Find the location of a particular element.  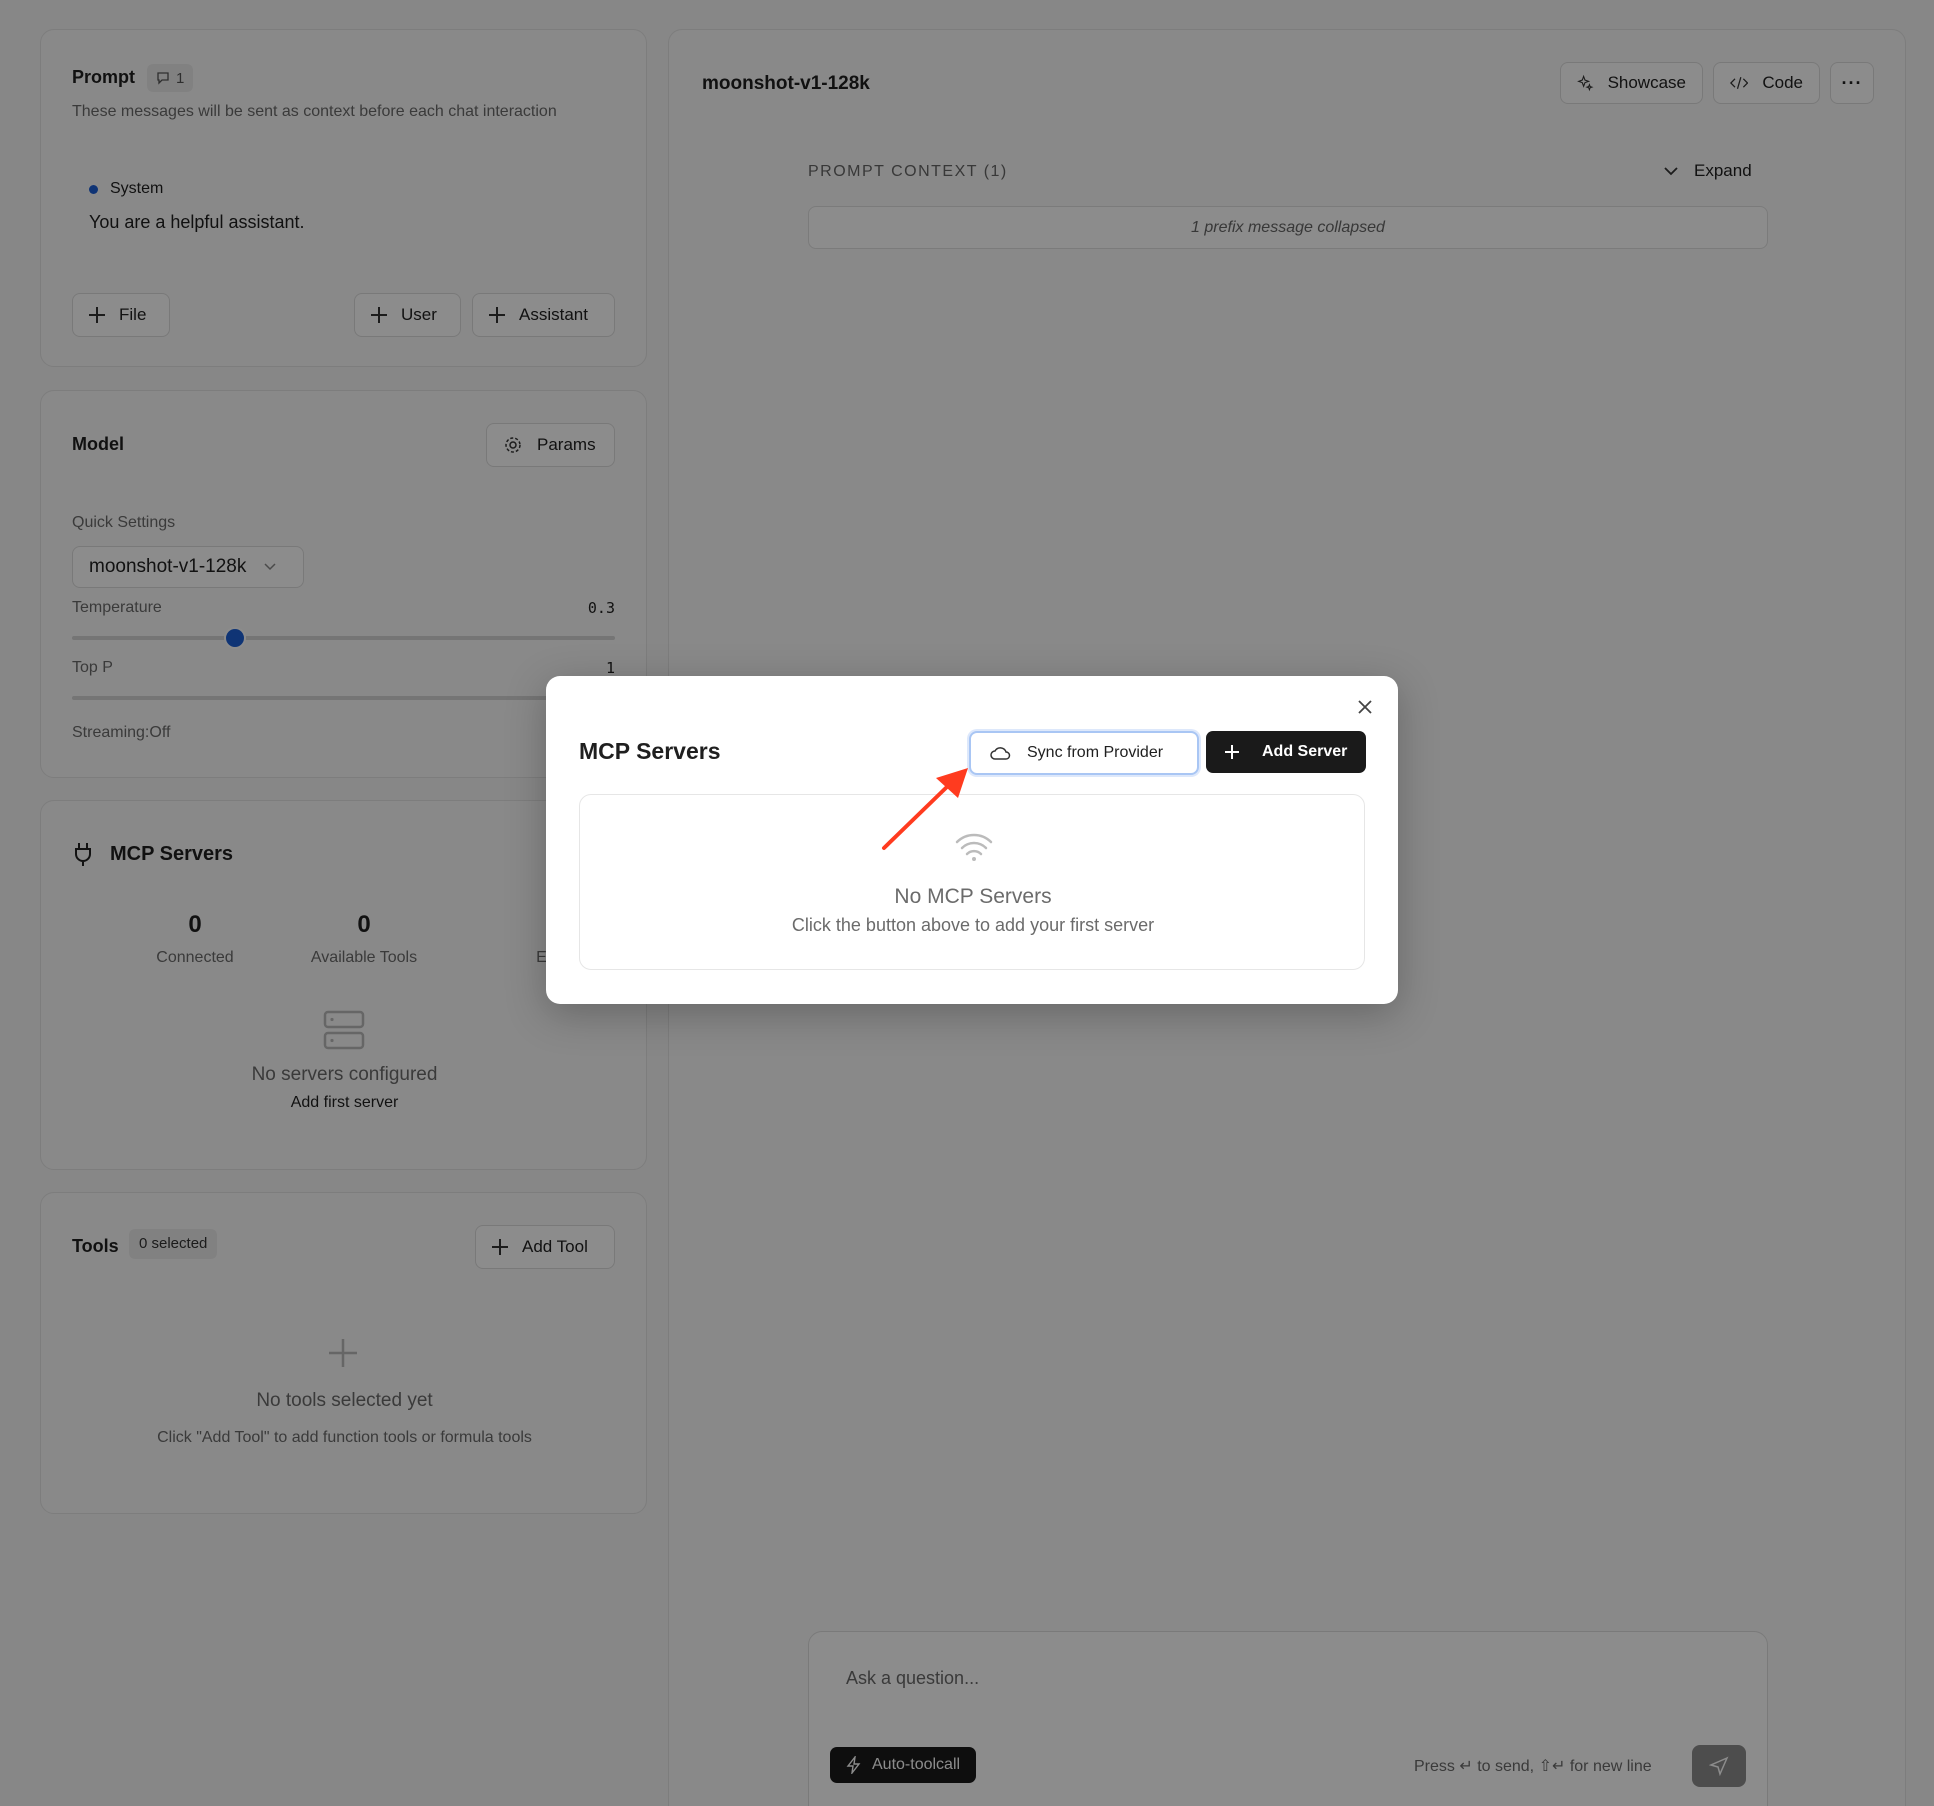

close-icon is located at coordinates (1365, 707).